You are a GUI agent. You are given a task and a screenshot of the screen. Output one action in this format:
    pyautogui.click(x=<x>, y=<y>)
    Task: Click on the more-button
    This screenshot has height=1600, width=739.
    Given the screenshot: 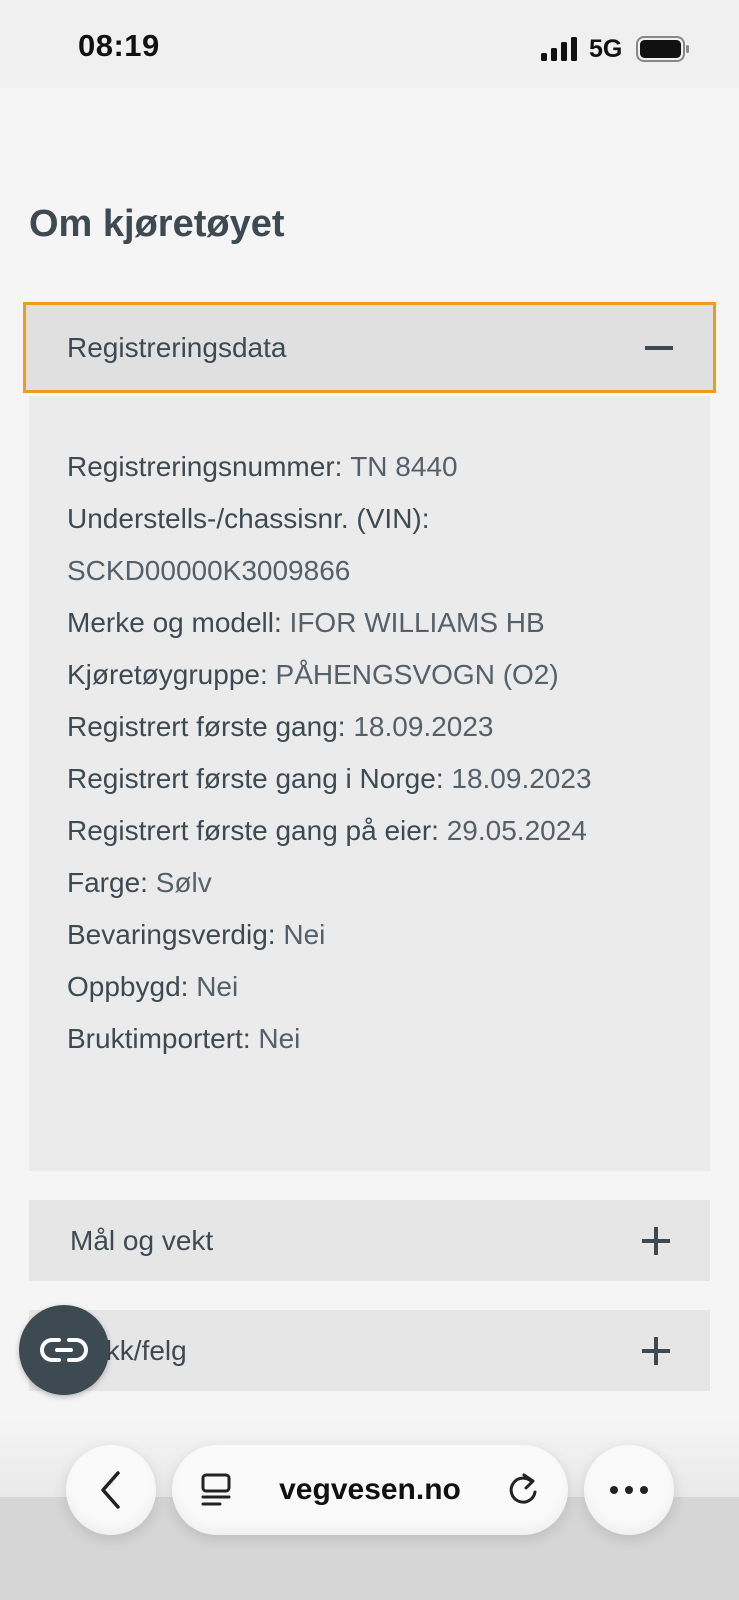 What is the action you would take?
    pyautogui.click(x=629, y=1490)
    